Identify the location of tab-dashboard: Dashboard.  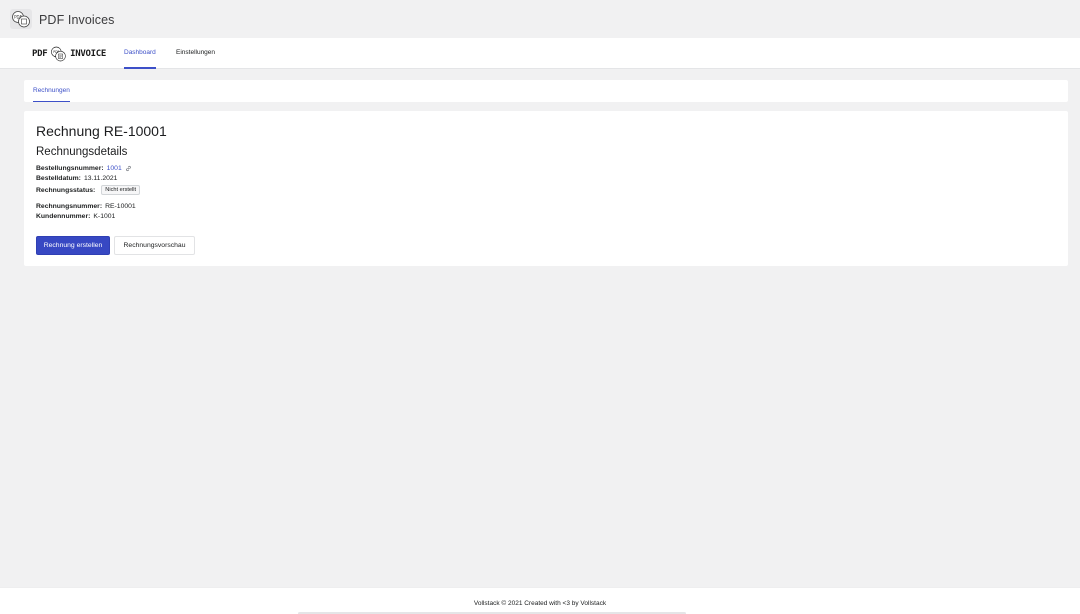
(140, 53).